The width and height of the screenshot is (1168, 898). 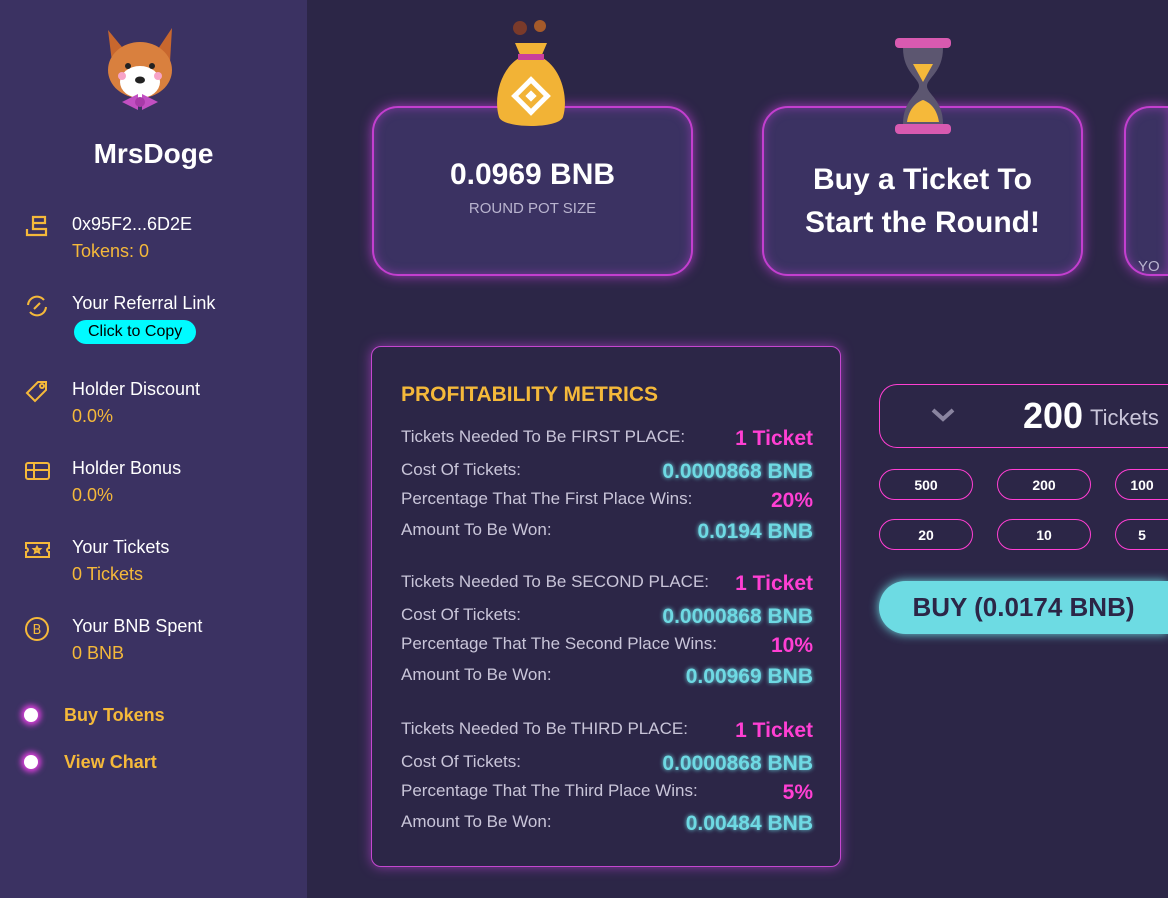 I want to click on metric-value: 5%, so click(x=797, y=792).